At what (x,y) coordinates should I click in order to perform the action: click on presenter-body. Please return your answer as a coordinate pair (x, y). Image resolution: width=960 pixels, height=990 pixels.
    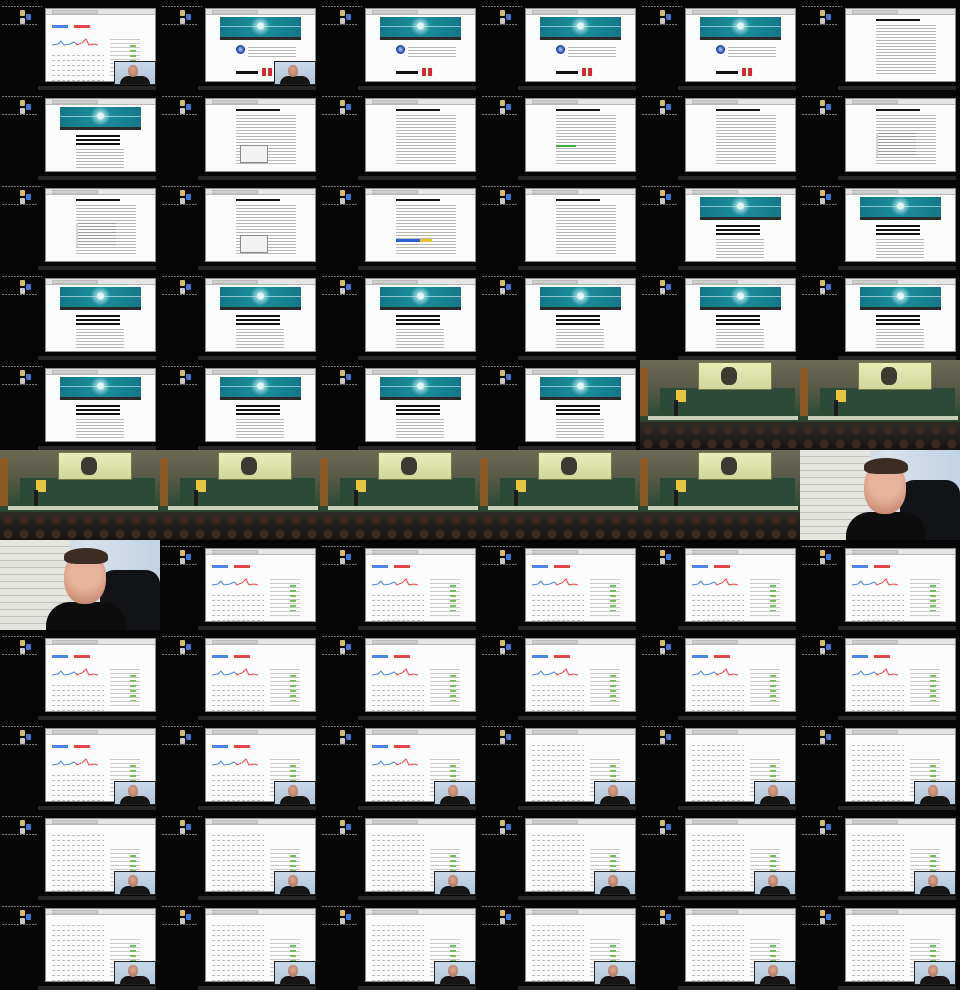
    Looking at the image, I should click on (935, 890).